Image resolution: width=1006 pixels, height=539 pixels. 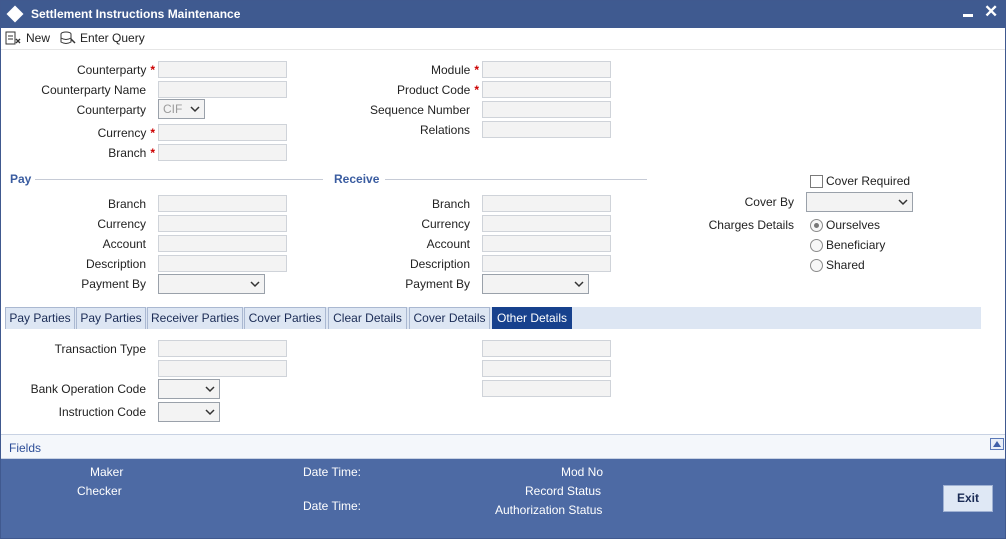 What do you see at coordinates (115, 264) in the screenshot?
I see `pay-description-label: Description` at bounding box center [115, 264].